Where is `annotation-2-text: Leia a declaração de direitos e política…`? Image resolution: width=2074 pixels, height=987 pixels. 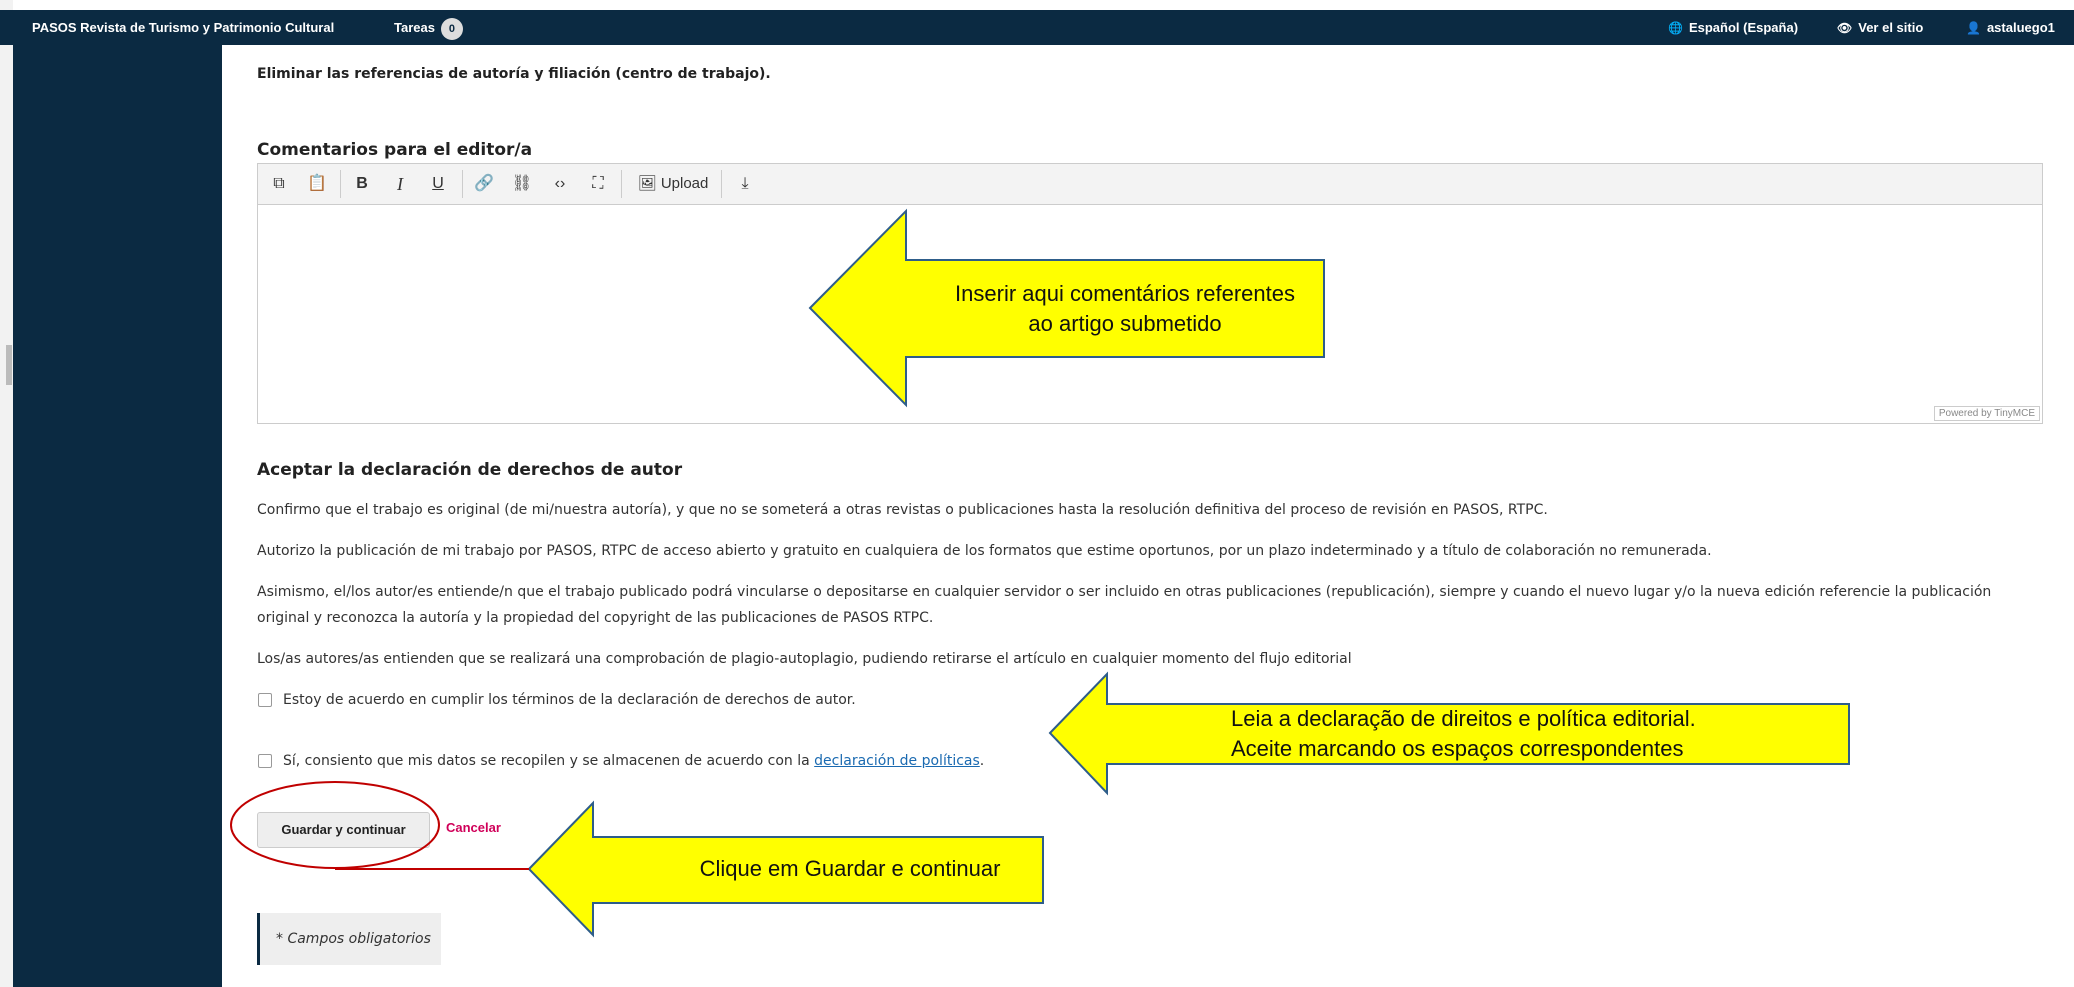
annotation-2-text: Leia a declaração de direitos e política… is located at coordinates (1480, 734).